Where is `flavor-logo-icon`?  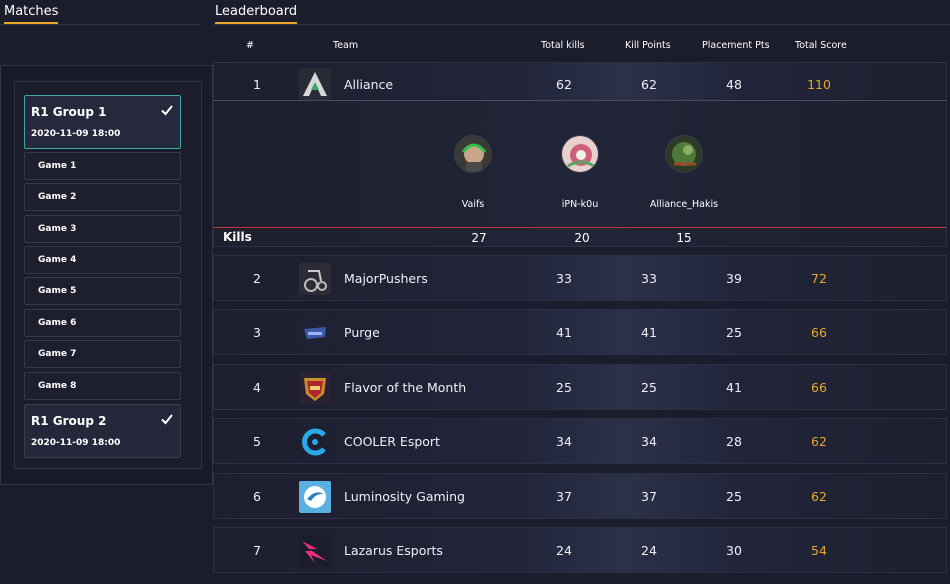 flavor-logo-icon is located at coordinates (315, 388).